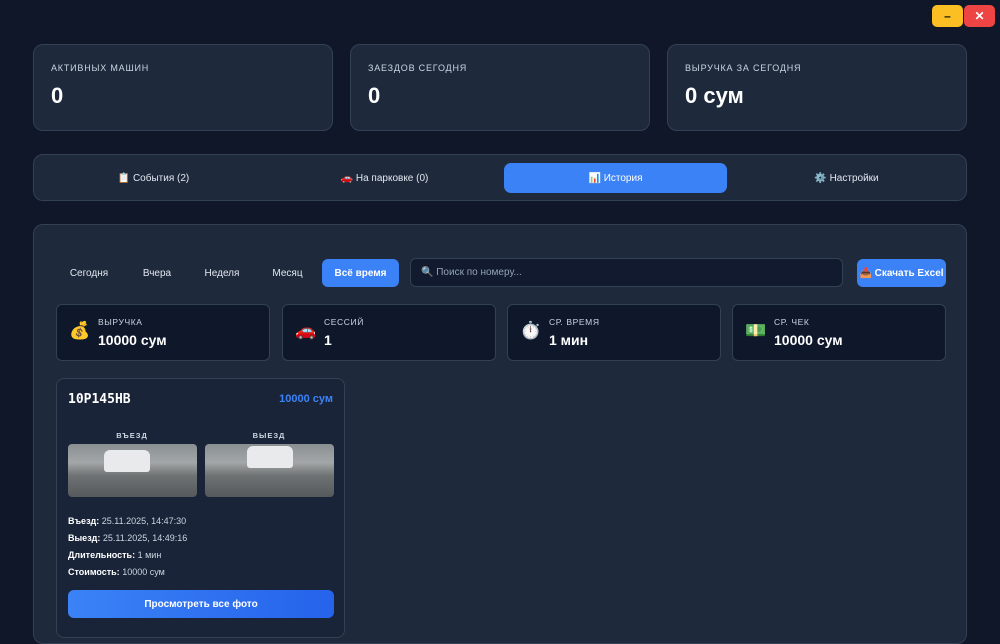 The height and width of the screenshot is (644, 1000). Describe the element at coordinates (947, 16) in the screenshot. I see `minimize-button: –` at that location.